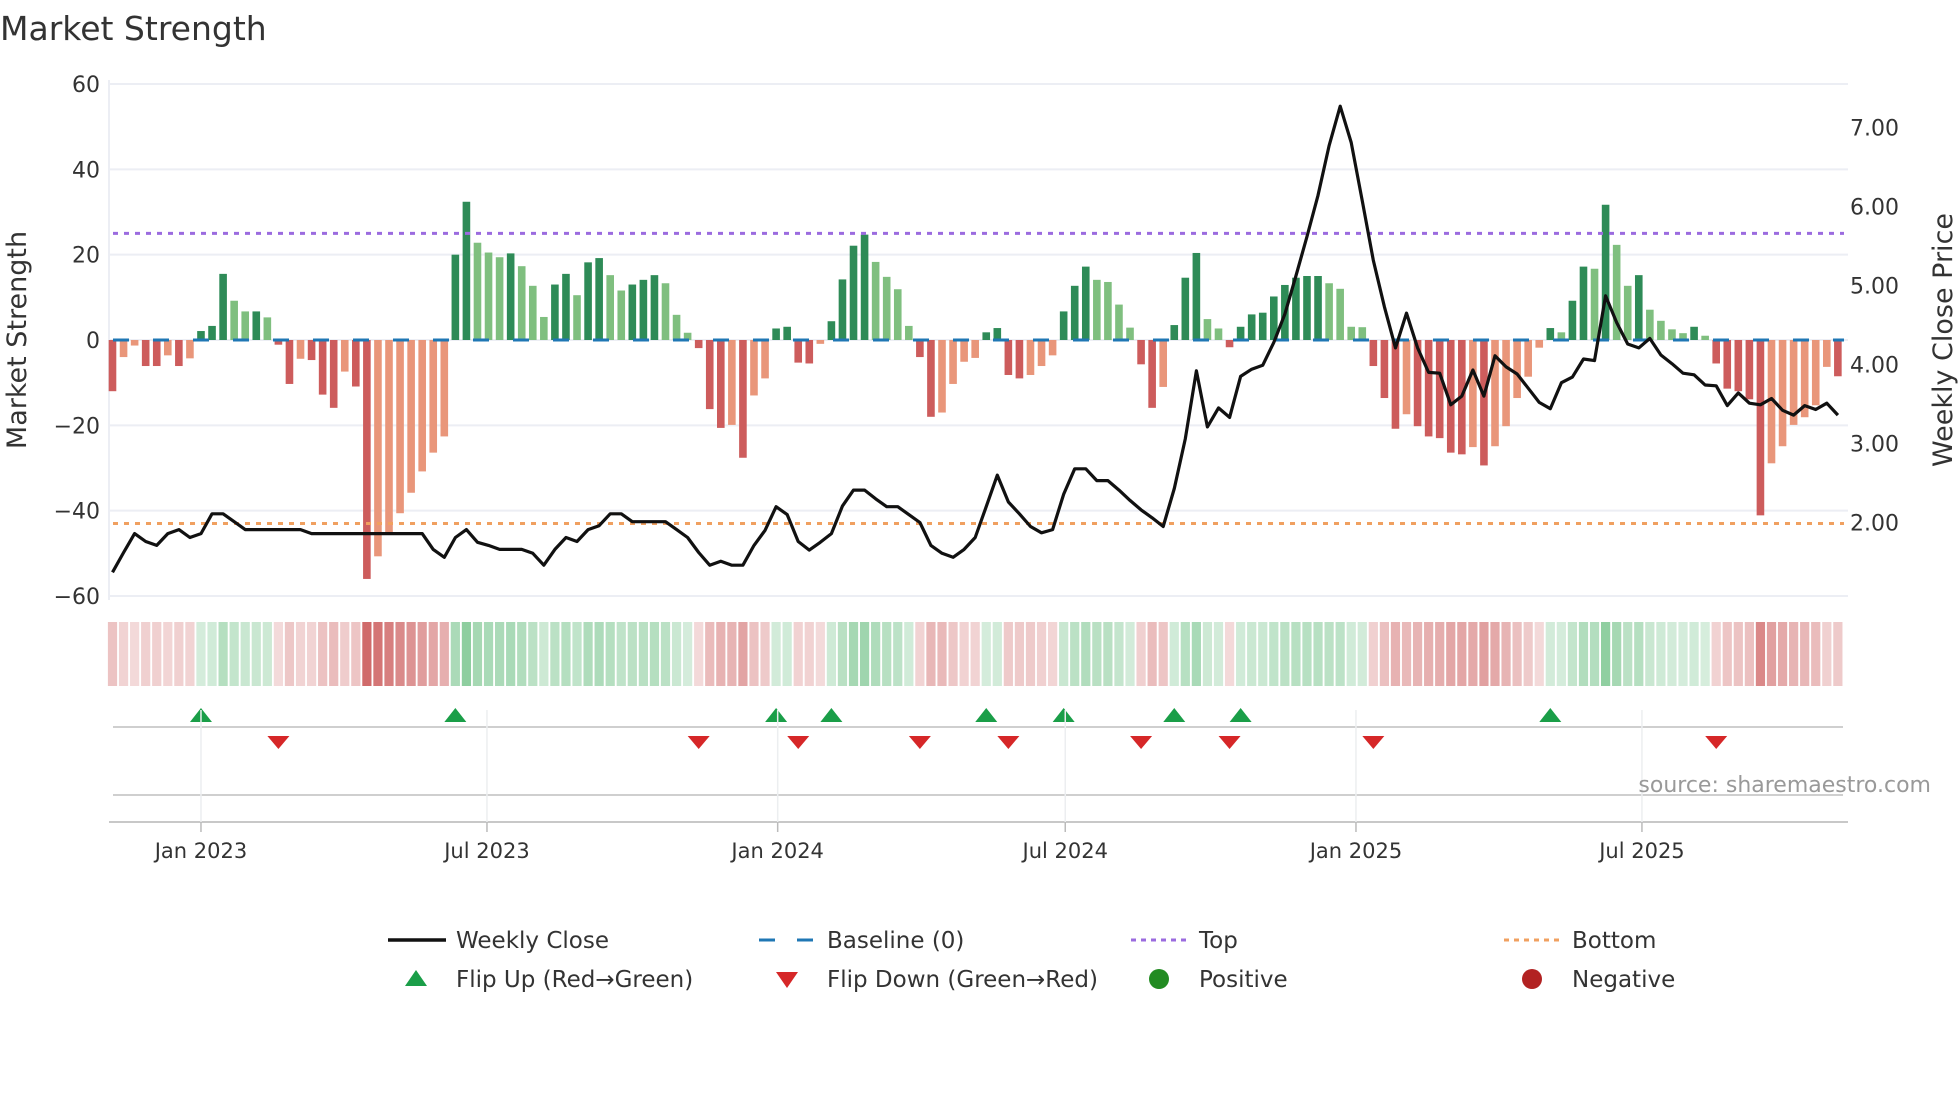 Image resolution: width=1960 pixels, height=1102 pixels. I want to click on y-tick-label: 60, so click(86, 85).